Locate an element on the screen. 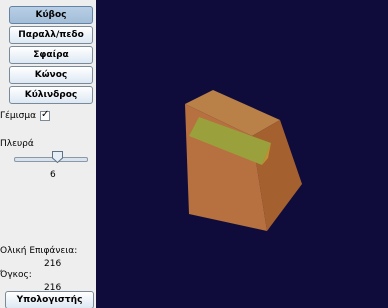  slider-thumb is located at coordinates (57, 157).